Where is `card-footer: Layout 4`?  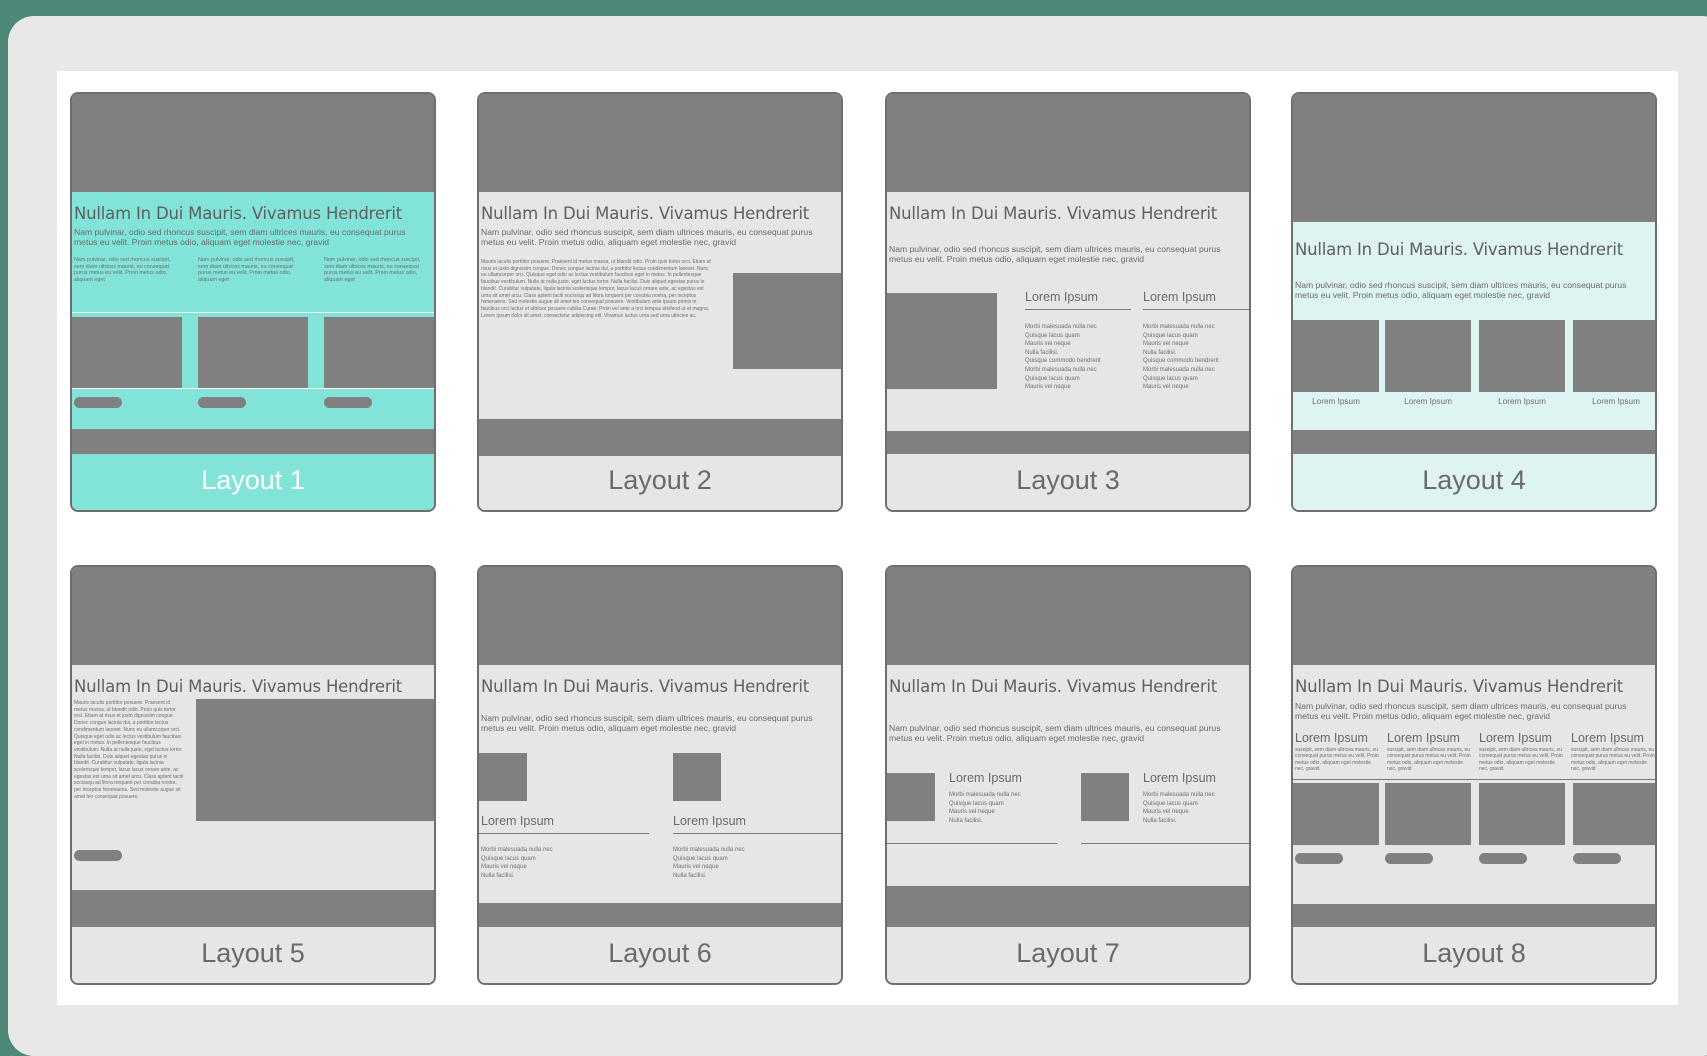 card-footer: Layout 4 is located at coordinates (1474, 482).